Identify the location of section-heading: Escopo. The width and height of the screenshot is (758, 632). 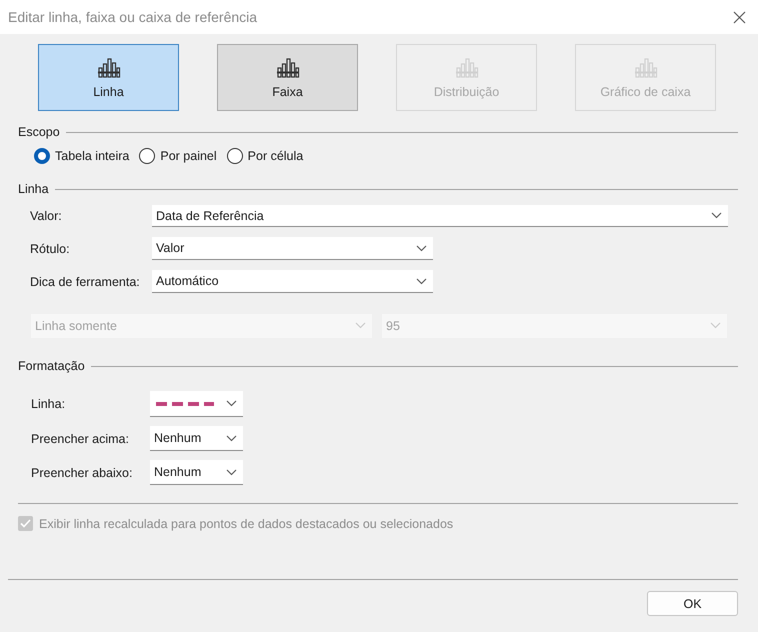
(39, 132).